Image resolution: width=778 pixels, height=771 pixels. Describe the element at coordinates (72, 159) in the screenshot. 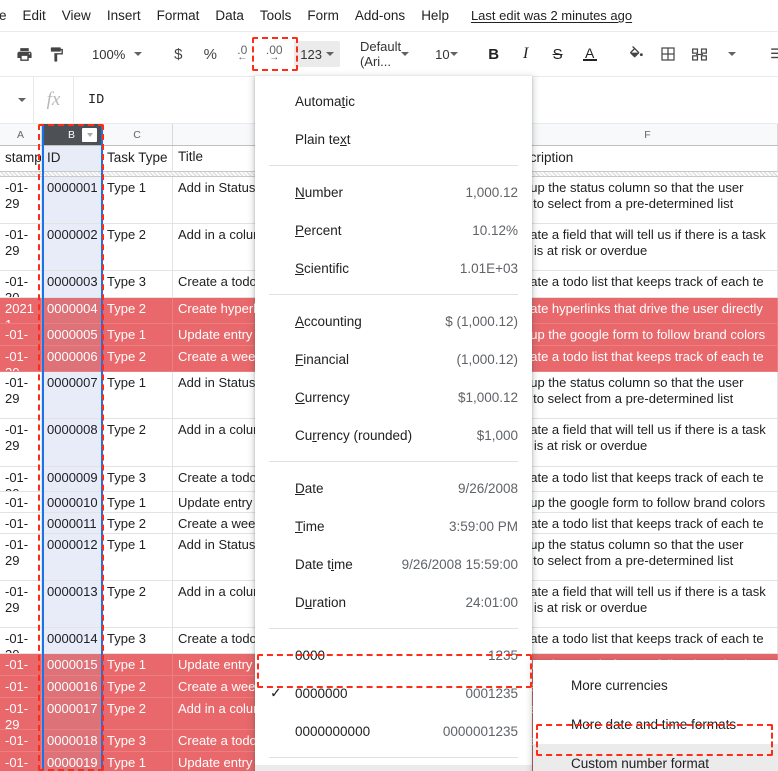

I see `cell-b: ID` at that location.